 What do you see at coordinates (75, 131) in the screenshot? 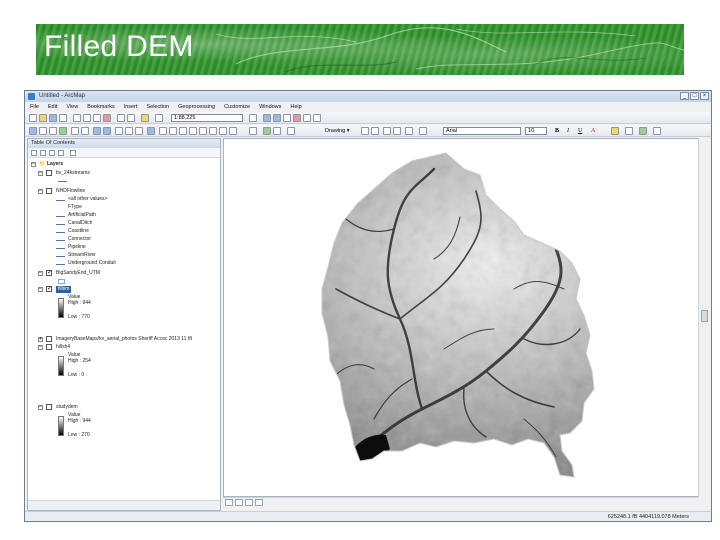
I see `fixed-zoom-in-icon` at bounding box center [75, 131].